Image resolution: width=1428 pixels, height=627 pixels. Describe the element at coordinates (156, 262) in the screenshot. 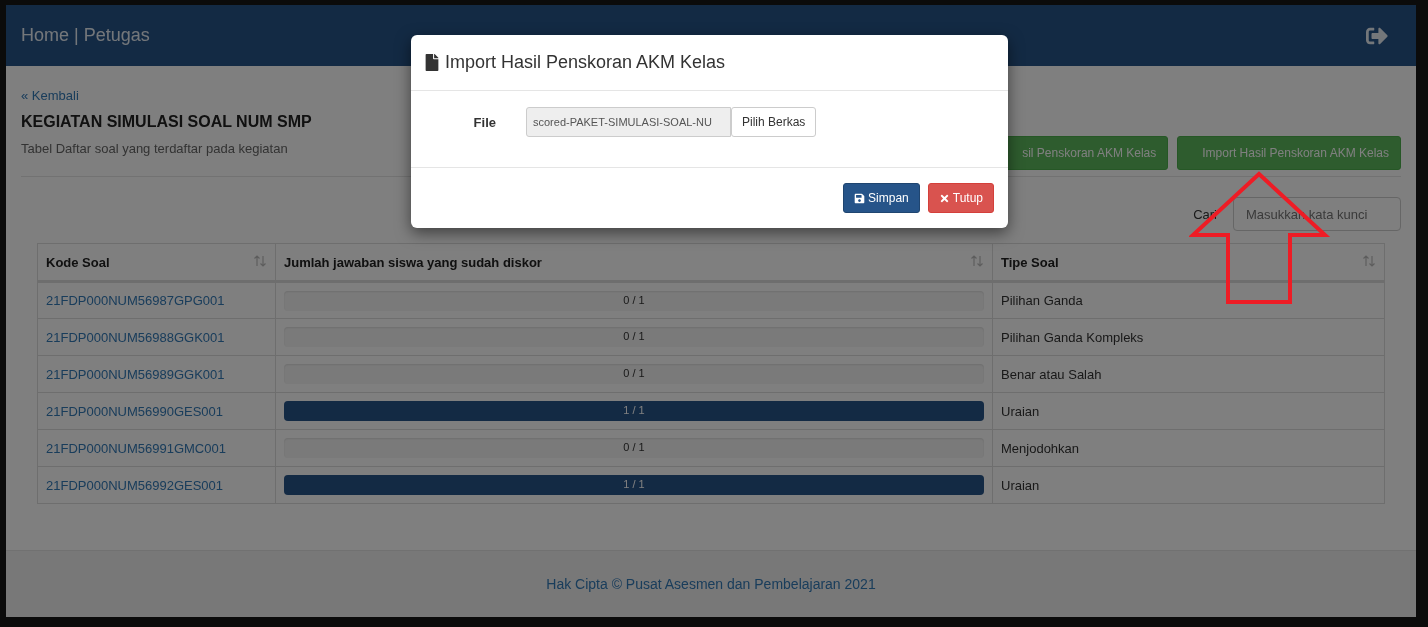

I see `column-header: Kode Soal` at that location.